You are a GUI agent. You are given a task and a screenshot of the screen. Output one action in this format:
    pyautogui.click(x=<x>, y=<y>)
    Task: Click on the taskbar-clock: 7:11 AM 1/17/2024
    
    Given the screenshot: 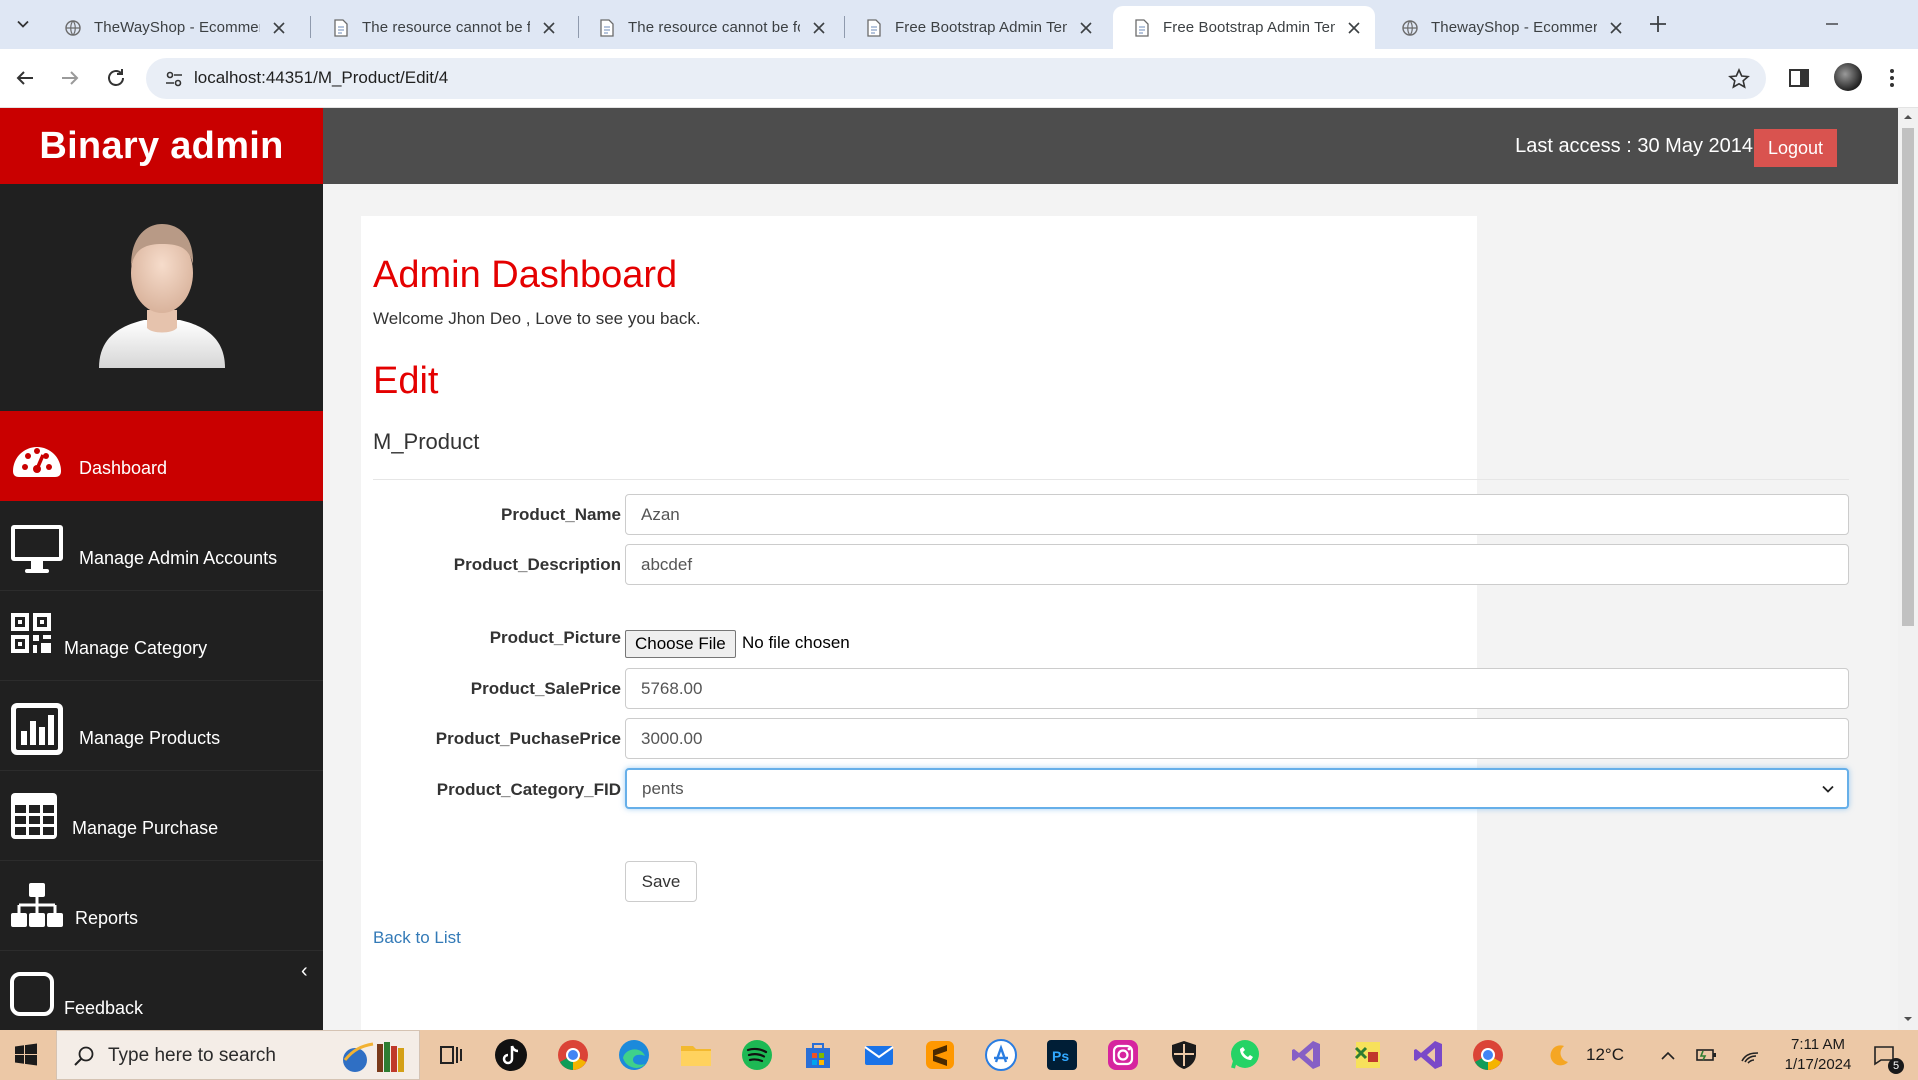 What is the action you would take?
    pyautogui.click(x=1818, y=1055)
    